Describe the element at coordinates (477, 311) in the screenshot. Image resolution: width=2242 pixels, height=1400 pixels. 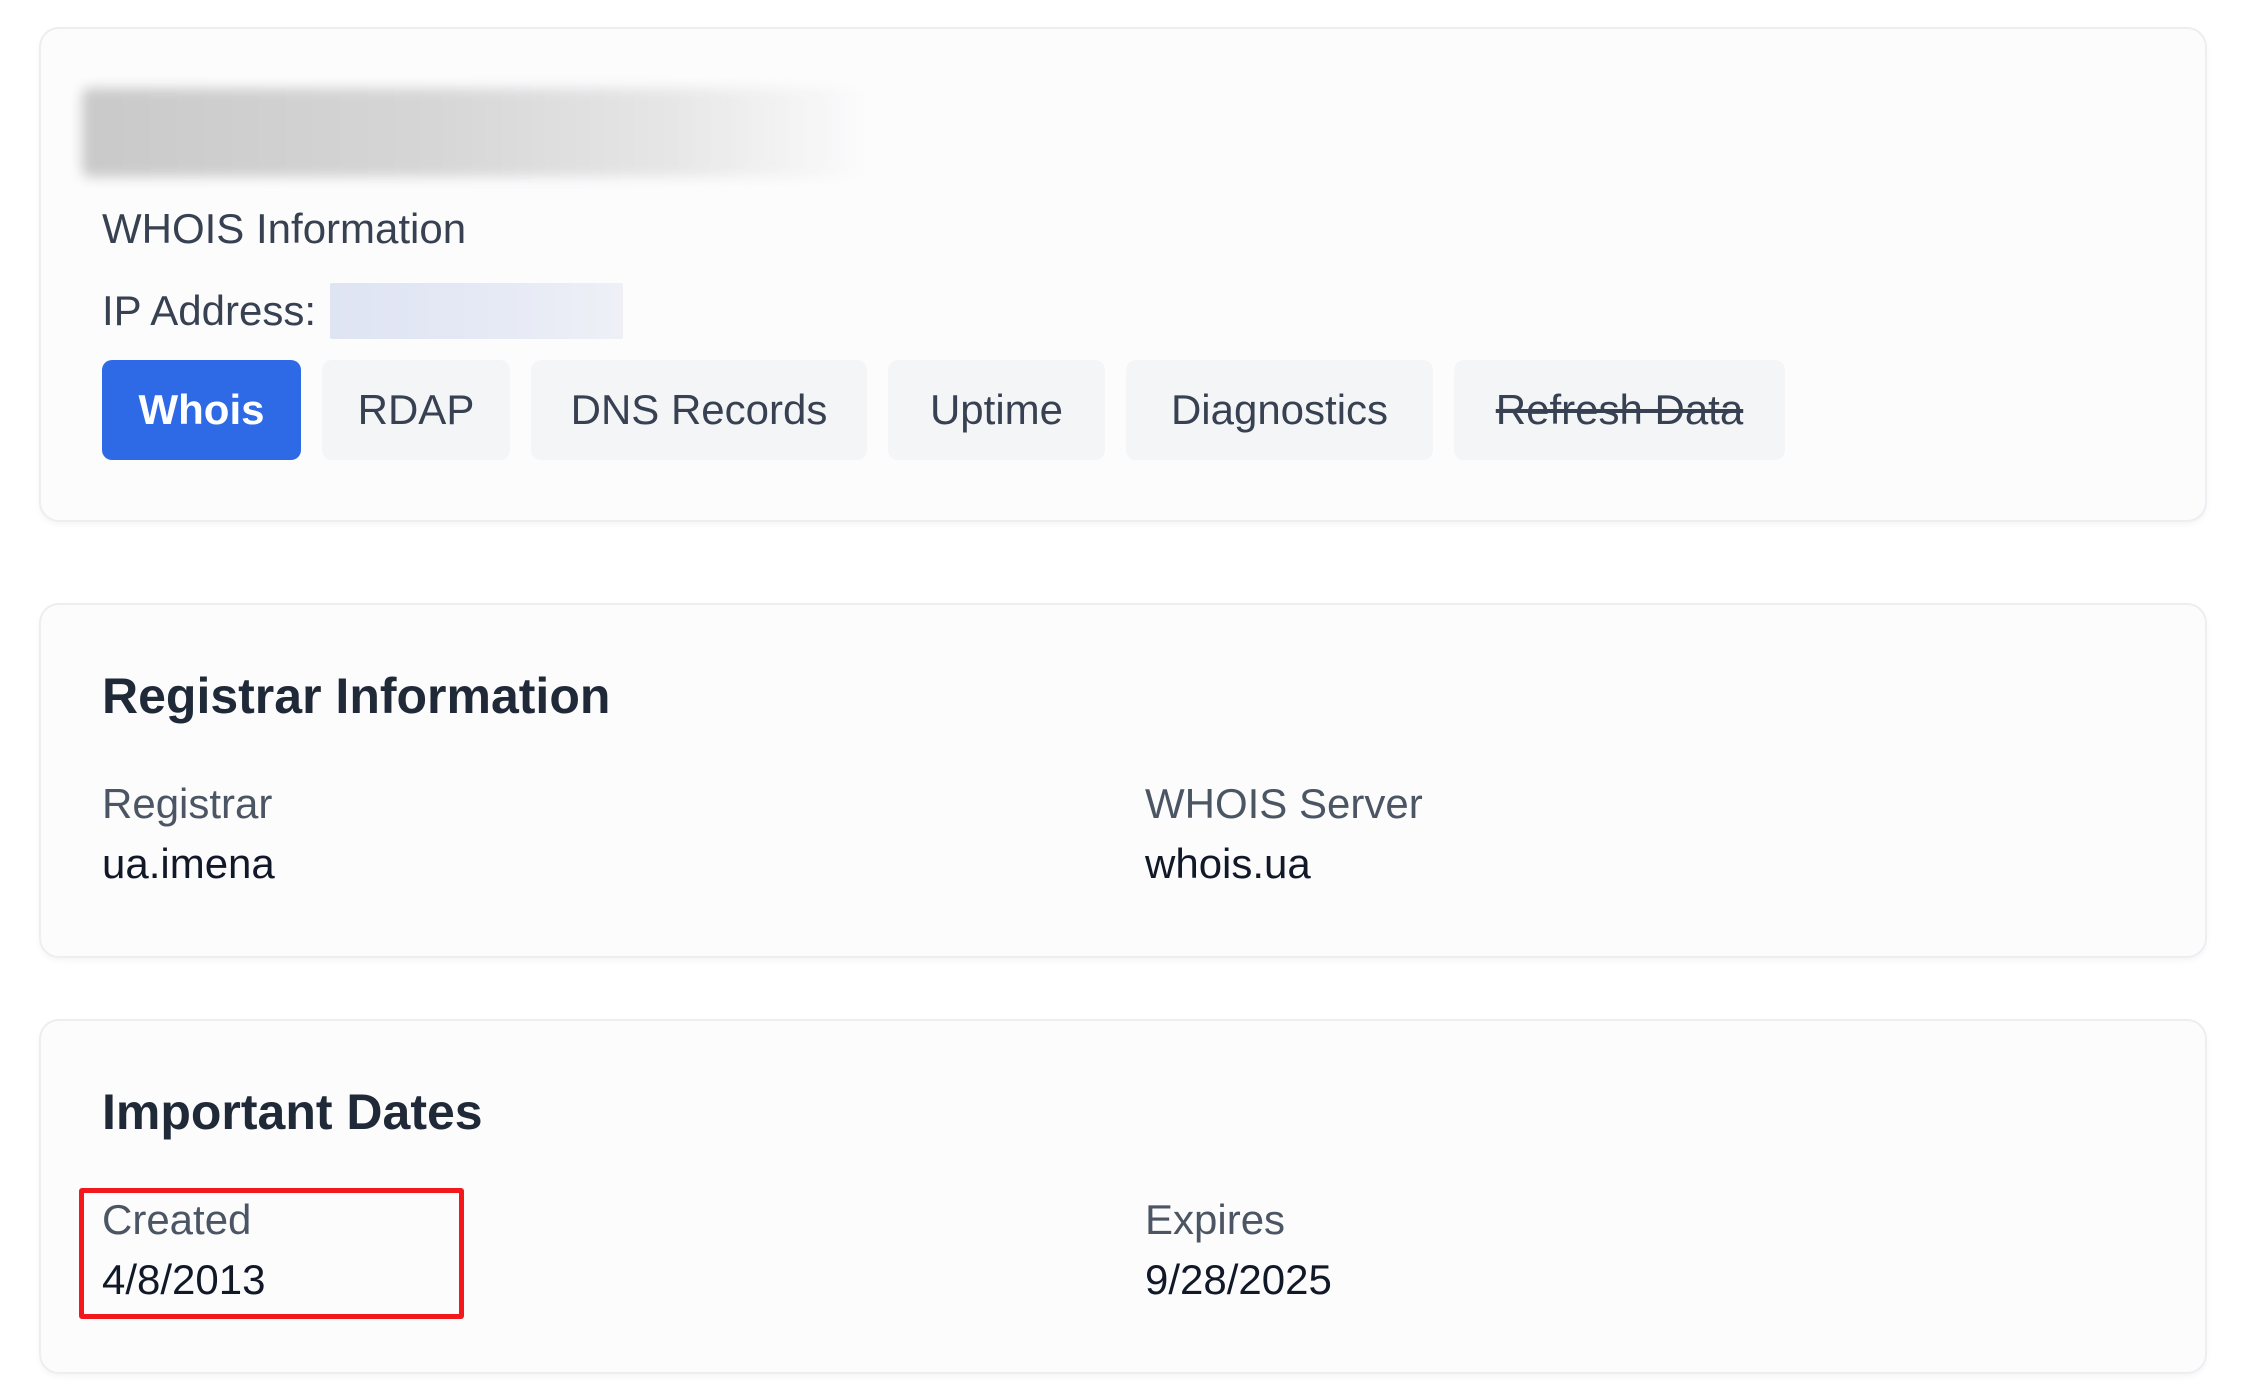
I see `redacted-ip-value` at that location.